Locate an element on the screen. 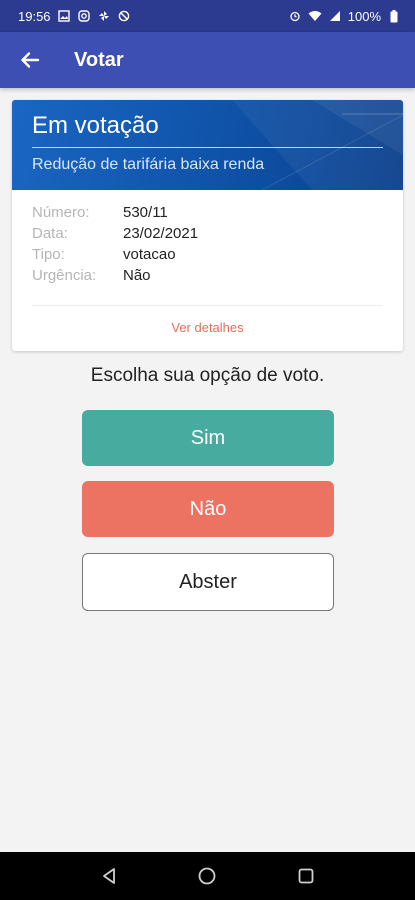 This screenshot has width=415, height=900. info-row-urgencia: Urgência: Não is located at coordinates (207, 275).